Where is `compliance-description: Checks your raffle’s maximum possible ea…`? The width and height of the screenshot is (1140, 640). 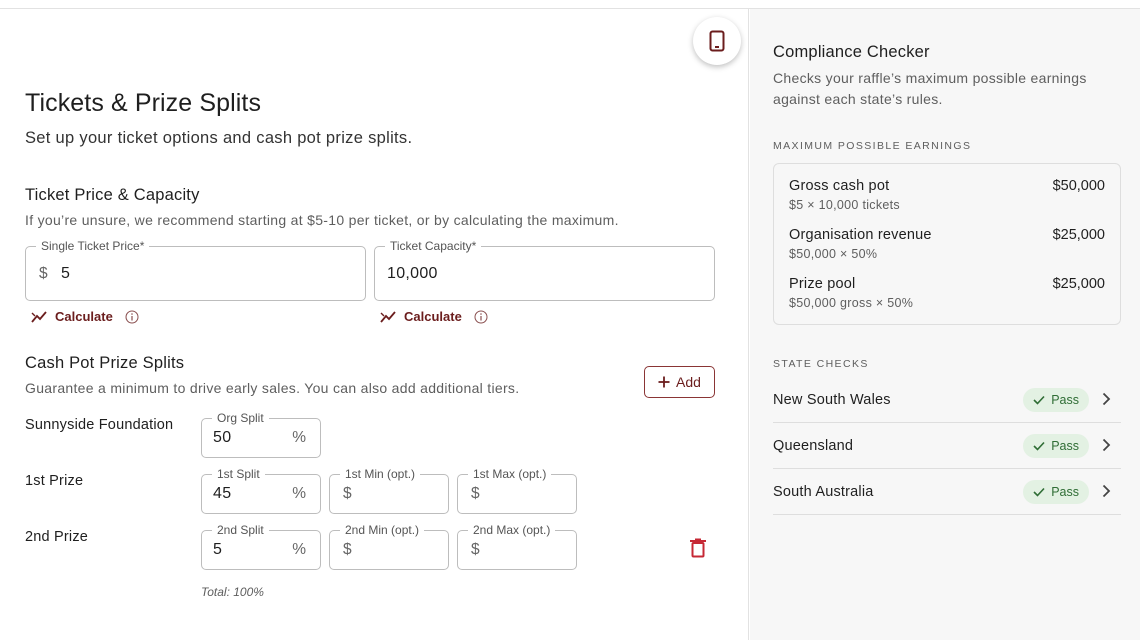 compliance-description: Checks your raffle’s maximum possible ea… is located at coordinates (930, 88).